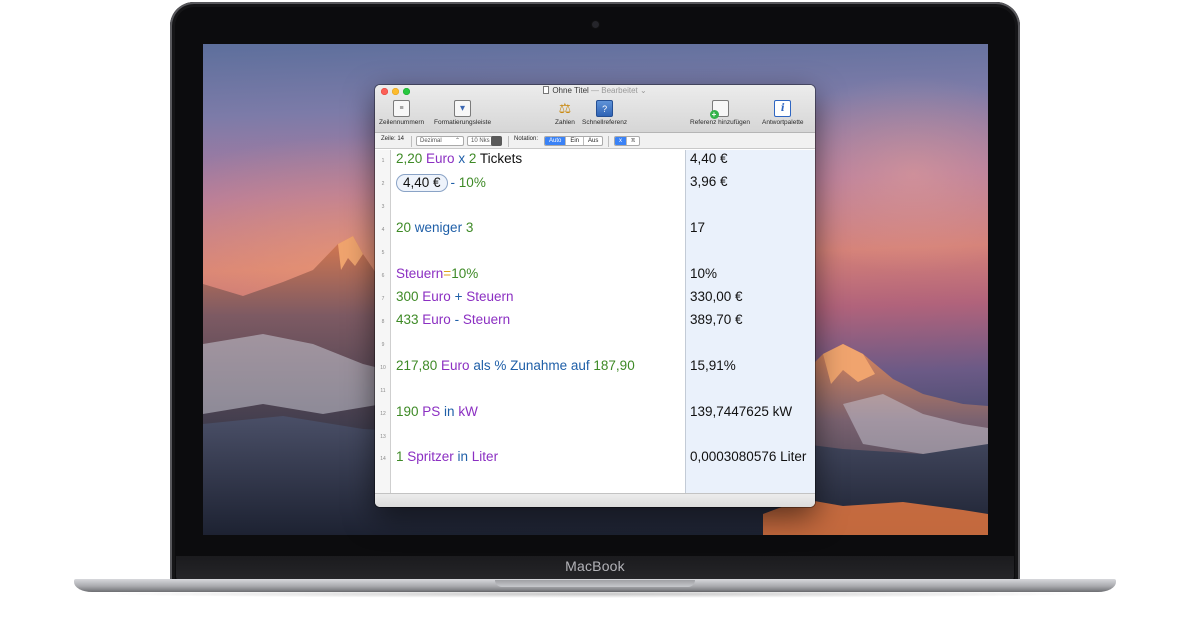 This screenshot has width=1200, height=628. I want to click on result-value: 17, so click(697, 227).